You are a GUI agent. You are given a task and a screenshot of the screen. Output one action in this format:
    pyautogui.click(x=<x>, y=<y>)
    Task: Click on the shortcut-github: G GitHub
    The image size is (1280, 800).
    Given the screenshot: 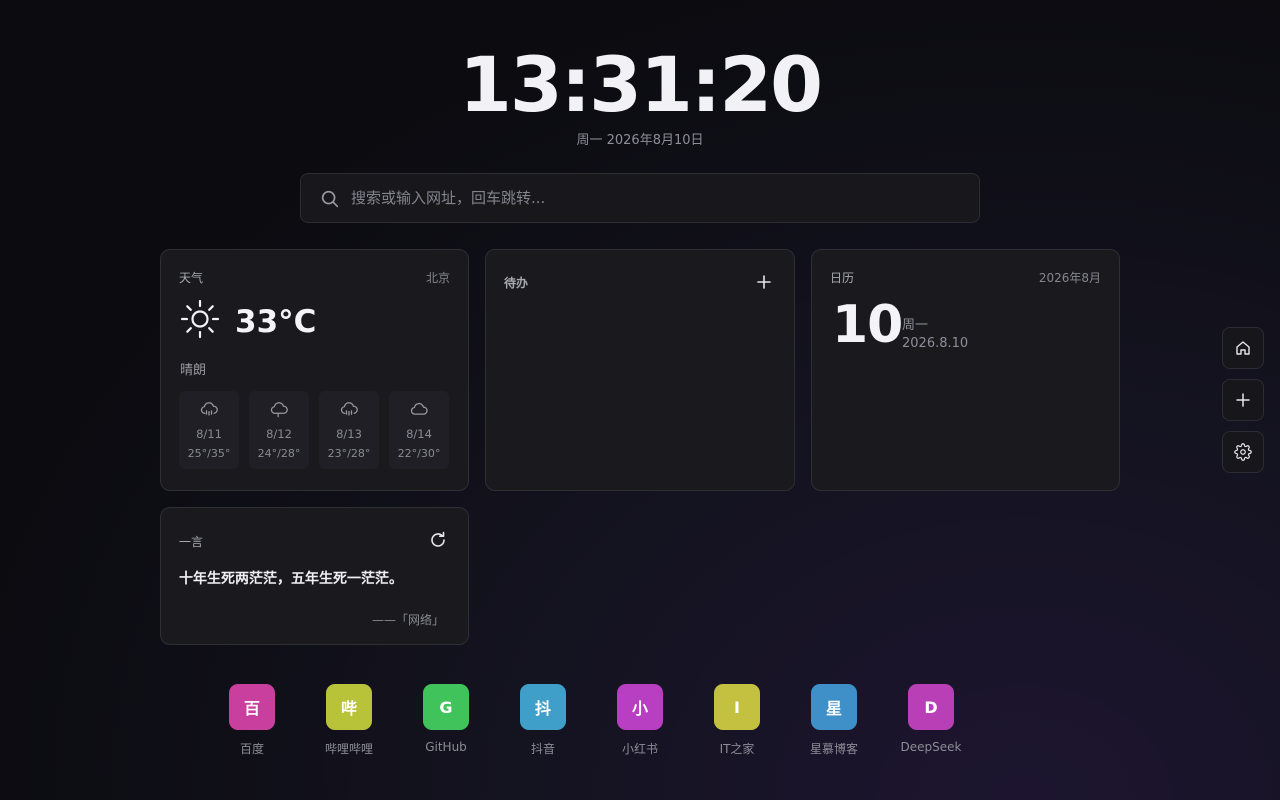 What is the action you would take?
    pyautogui.click(x=446, y=719)
    